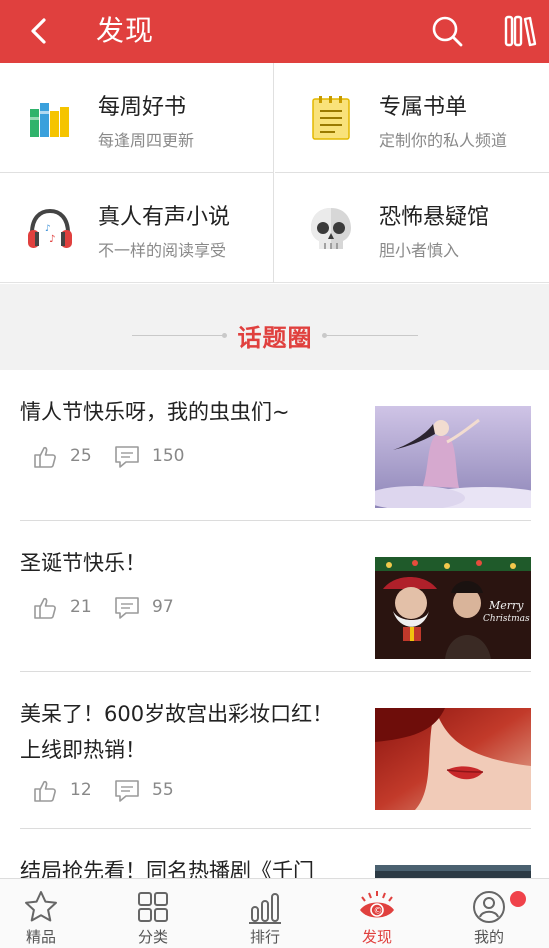 The image size is (549, 948). Describe the element at coordinates (153, 907) in the screenshot. I see `grid-icon` at that location.